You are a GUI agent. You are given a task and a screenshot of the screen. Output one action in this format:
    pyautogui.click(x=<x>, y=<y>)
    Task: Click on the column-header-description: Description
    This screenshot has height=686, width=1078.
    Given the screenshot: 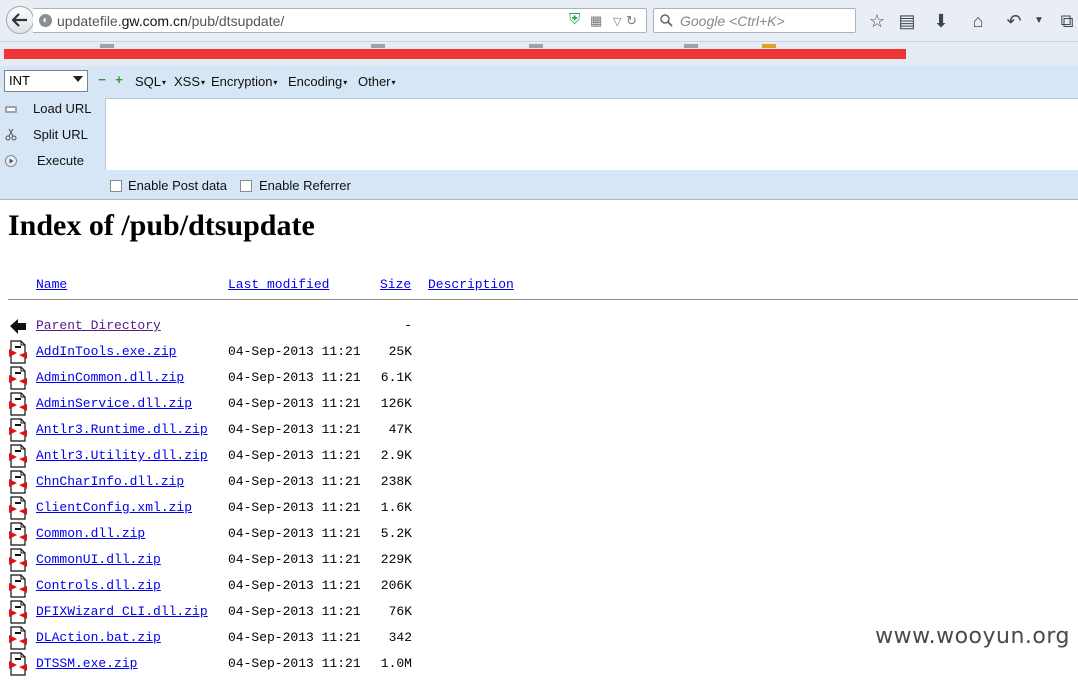 What is the action you would take?
    pyautogui.click(x=471, y=284)
    